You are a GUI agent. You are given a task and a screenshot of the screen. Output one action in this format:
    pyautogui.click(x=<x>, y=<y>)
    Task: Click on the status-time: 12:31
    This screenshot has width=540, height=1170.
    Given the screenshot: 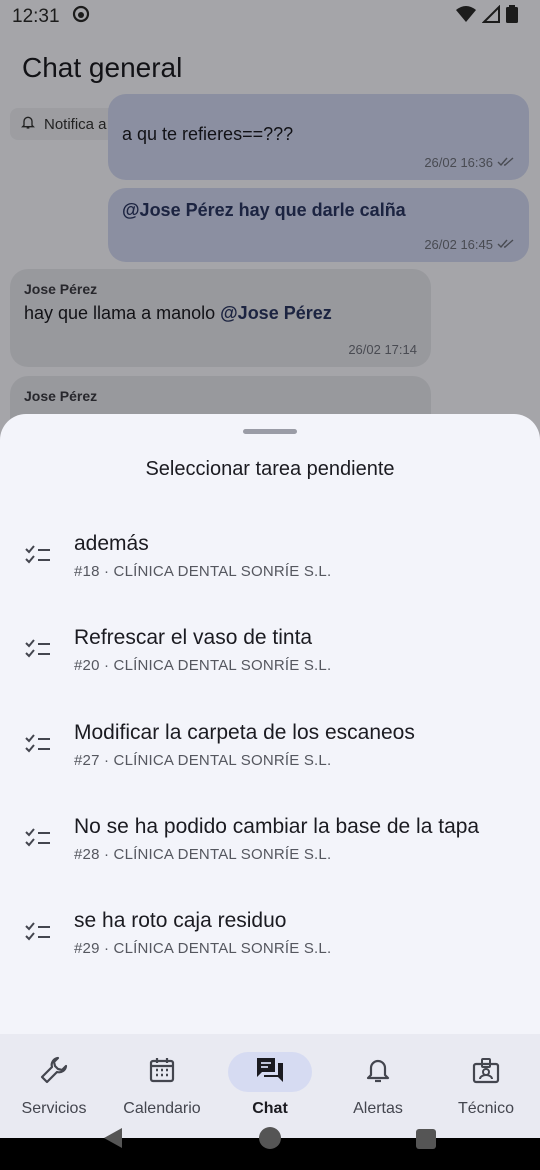 What is the action you would take?
    pyautogui.click(x=36, y=16)
    